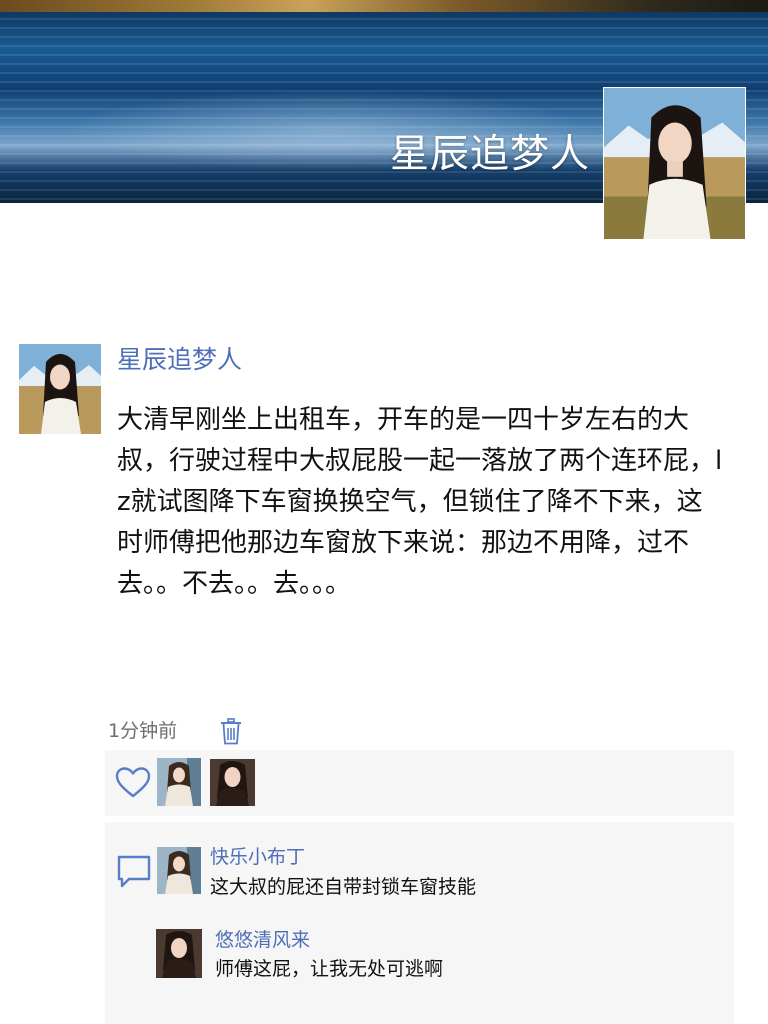 Image resolution: width=768 pixels, height=1024 pixels. Describe the element at coordinates (231, 731) in the screenshot. I see `trash-icon` at that location.